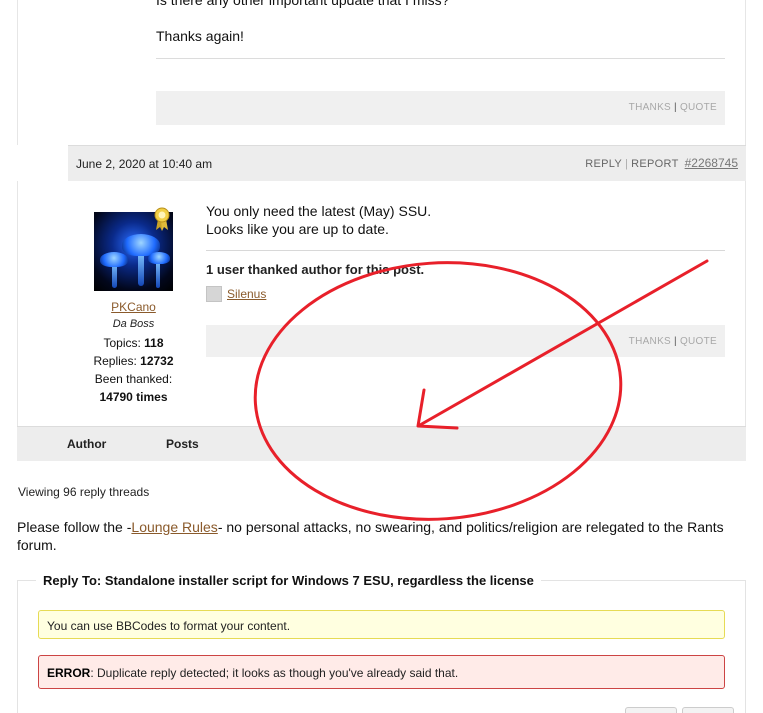 This screenshot has height=713, width=763. I want to click on author-thanked-label: Been thanked:, so click(133, 379).